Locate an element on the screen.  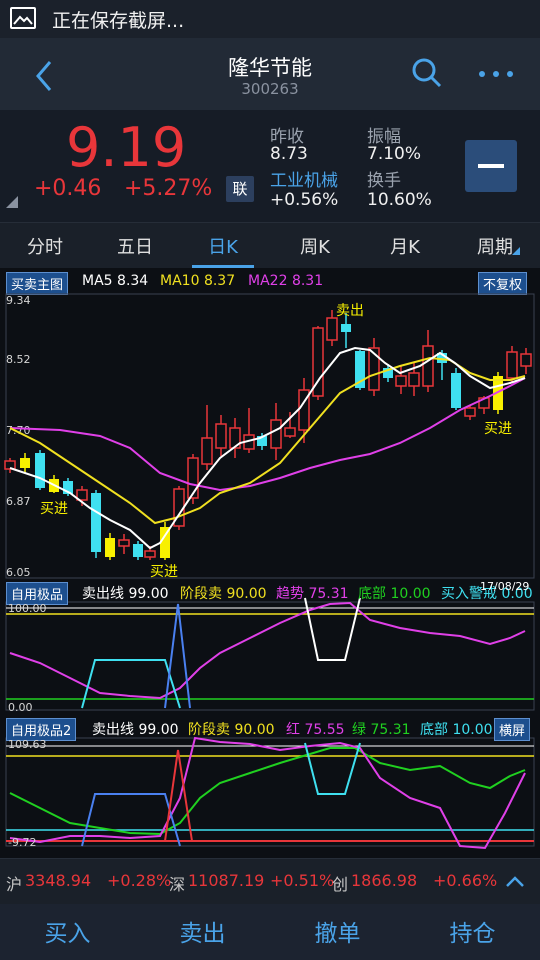
sub2-bottom-legend: 底部 10.00 is located at coordinates (456, 729).